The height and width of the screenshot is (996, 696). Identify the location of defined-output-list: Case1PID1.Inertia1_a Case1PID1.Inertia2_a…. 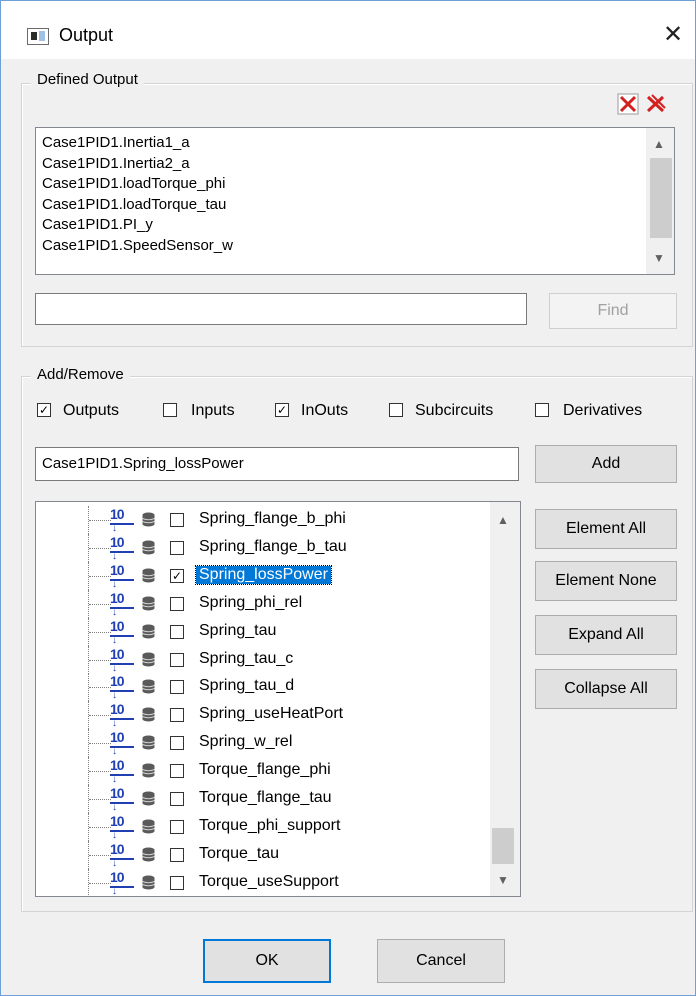
(355, 201).